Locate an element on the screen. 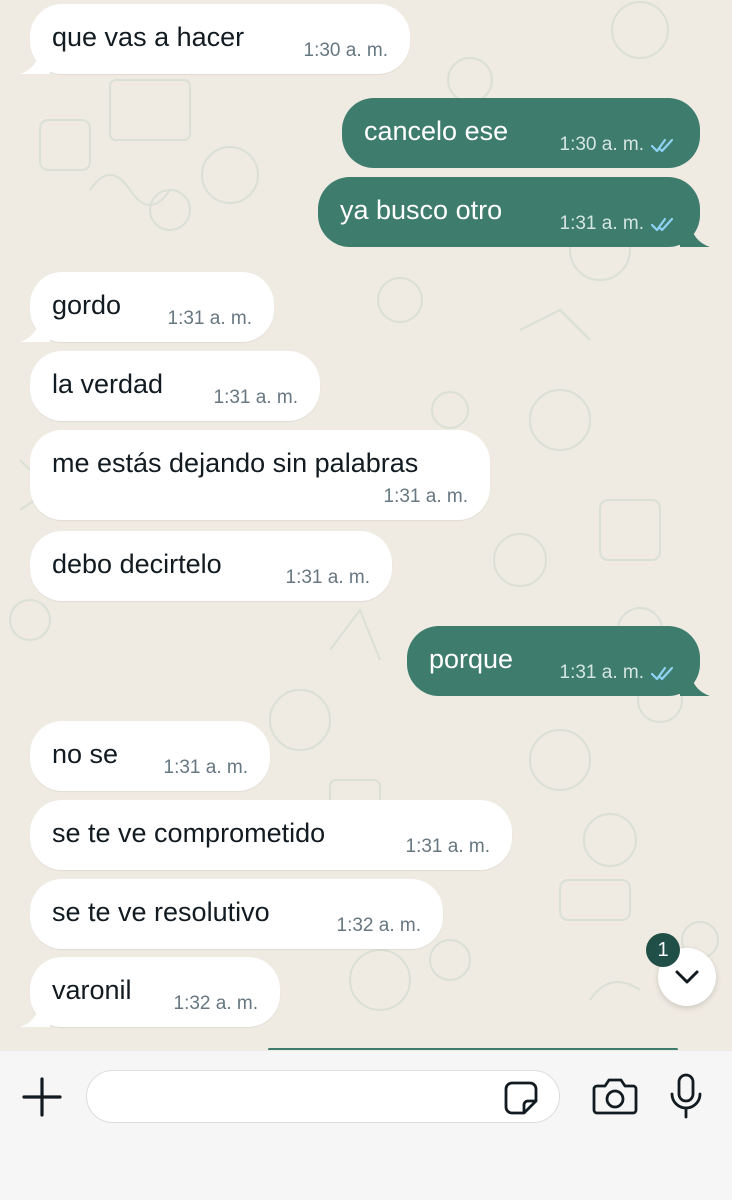 The height and width of the screenshot is (1200, 732). sticker-icon is located at coordinates (521, 1098).